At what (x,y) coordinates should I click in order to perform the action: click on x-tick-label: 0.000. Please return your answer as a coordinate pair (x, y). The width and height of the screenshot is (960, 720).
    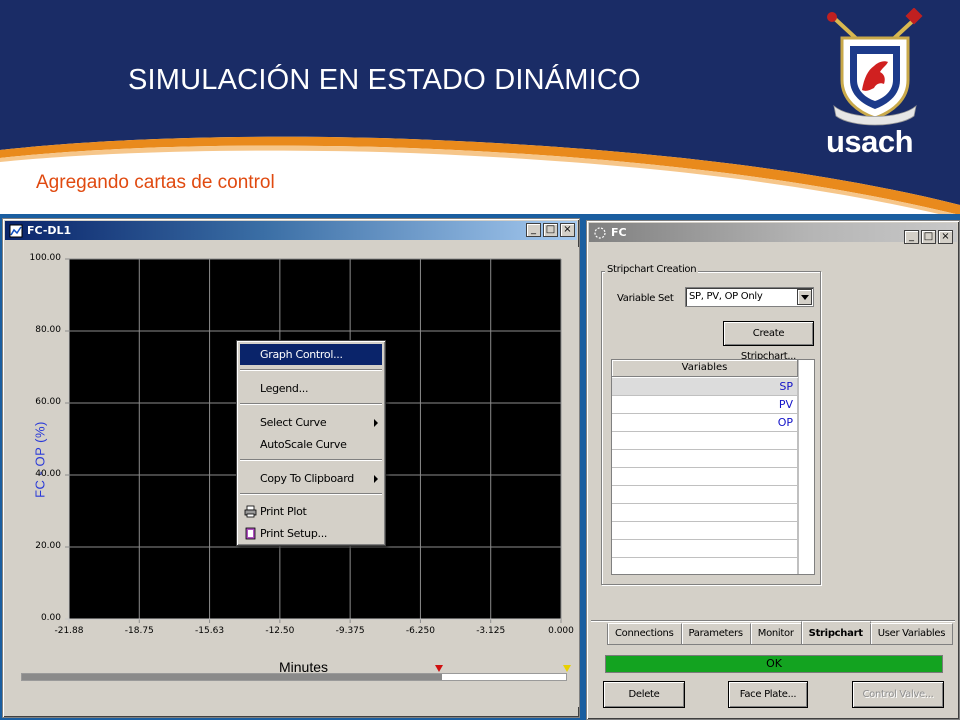
    Looking at the image, I should click on (561, 631).